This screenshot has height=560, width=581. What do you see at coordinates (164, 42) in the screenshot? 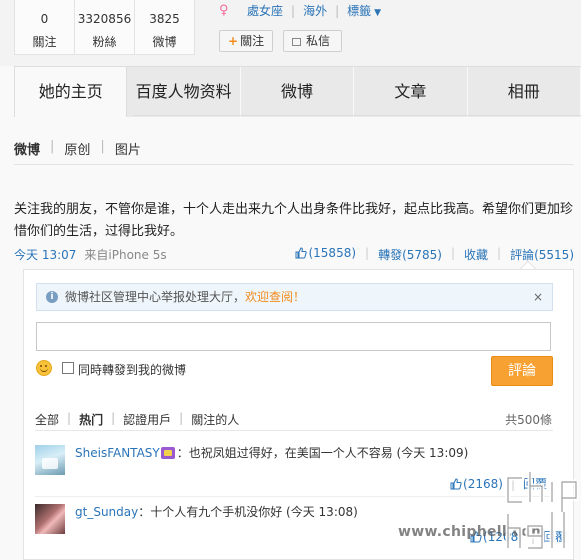
I see `stat-weibo-label: 微博` at bounding box center [164, 42].